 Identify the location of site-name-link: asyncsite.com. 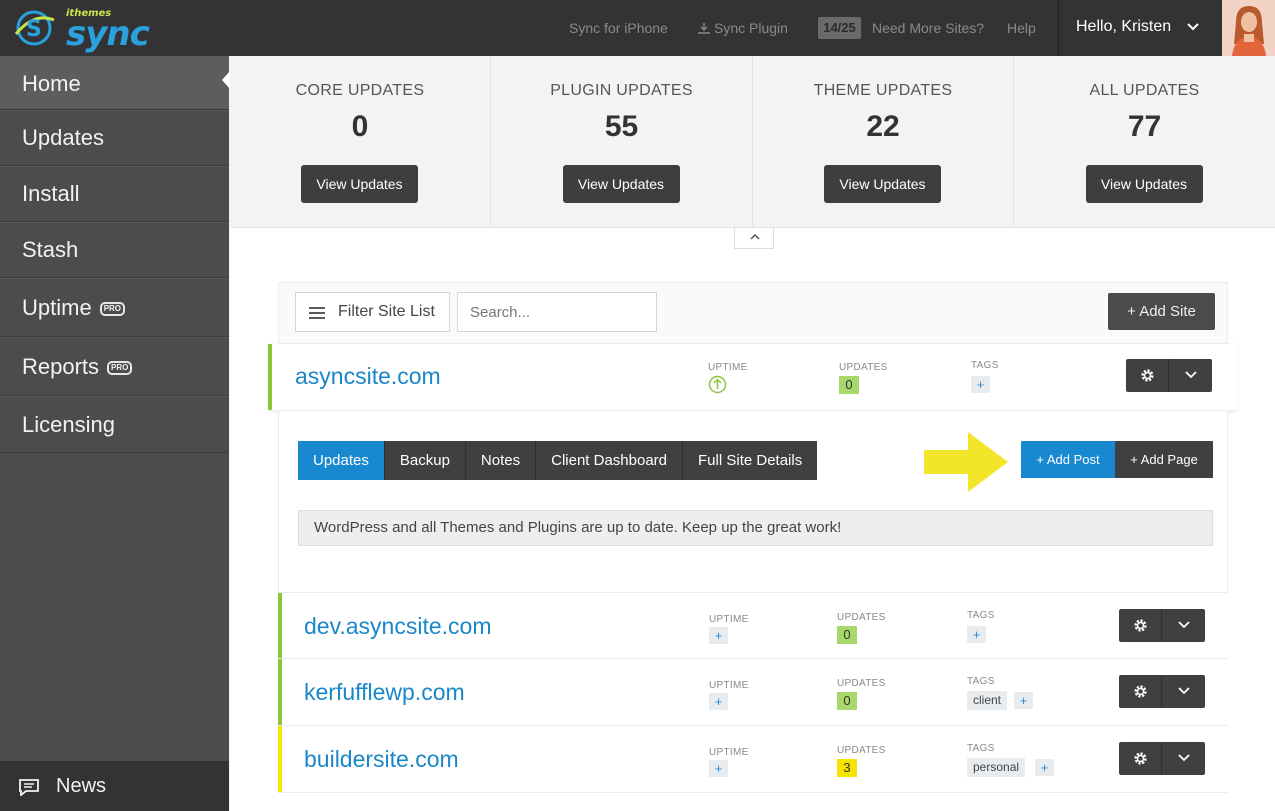
(368, 376).